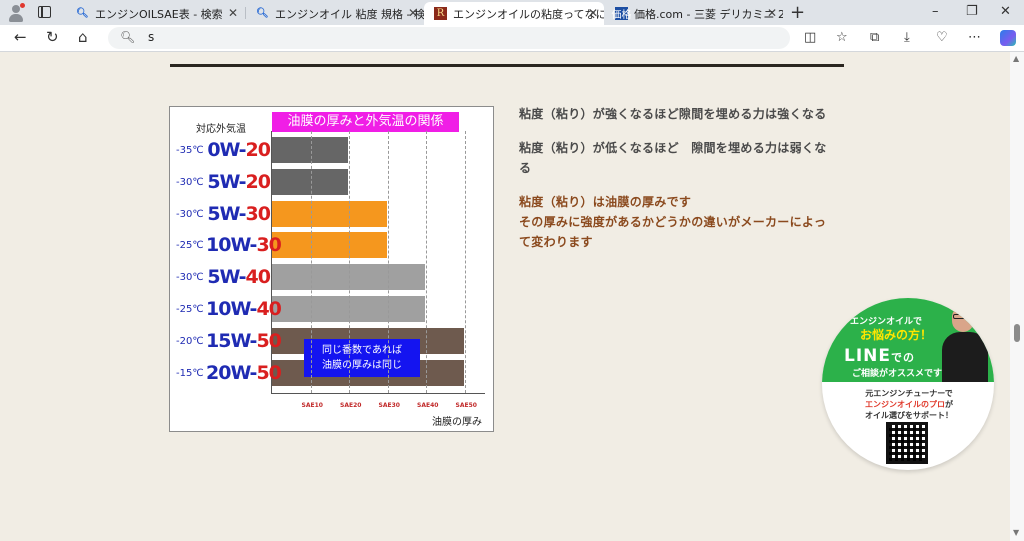 This screenshot has width=1024, height=541. I want to click on tab-kakaku: 価格 価格.com - 三菱 デリカミニ 2023年 ✕, so click(694, 13).